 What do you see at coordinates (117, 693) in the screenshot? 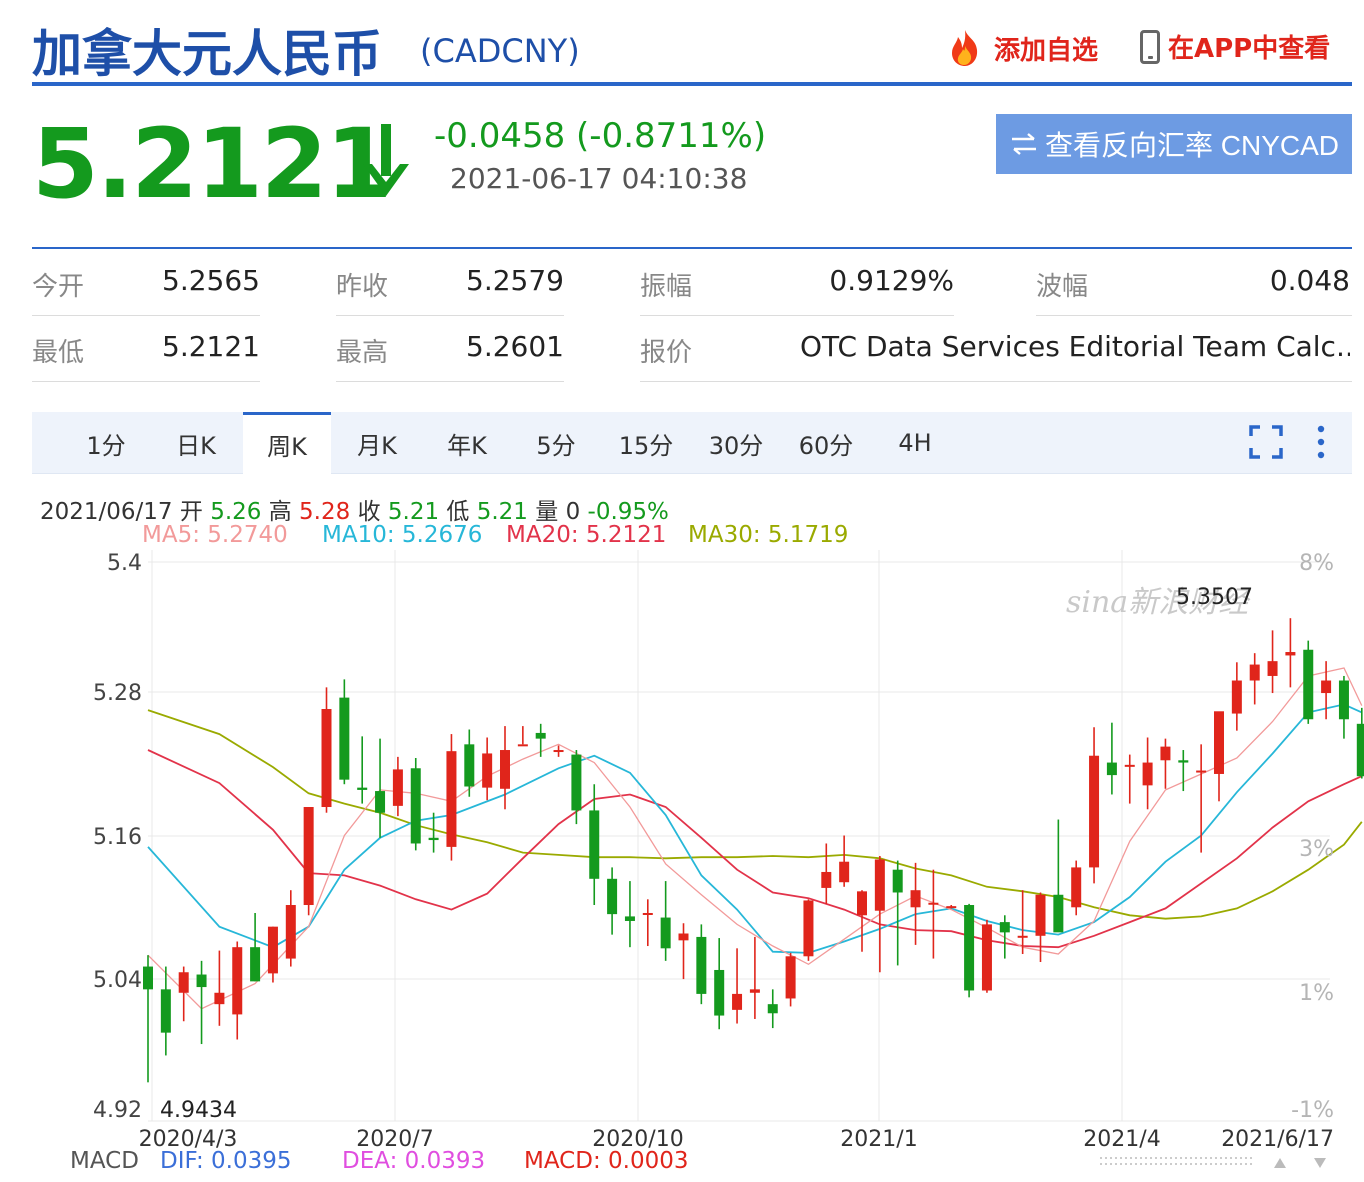
I see `y-tick-label: 5.28` at bounding box center [117, 693].